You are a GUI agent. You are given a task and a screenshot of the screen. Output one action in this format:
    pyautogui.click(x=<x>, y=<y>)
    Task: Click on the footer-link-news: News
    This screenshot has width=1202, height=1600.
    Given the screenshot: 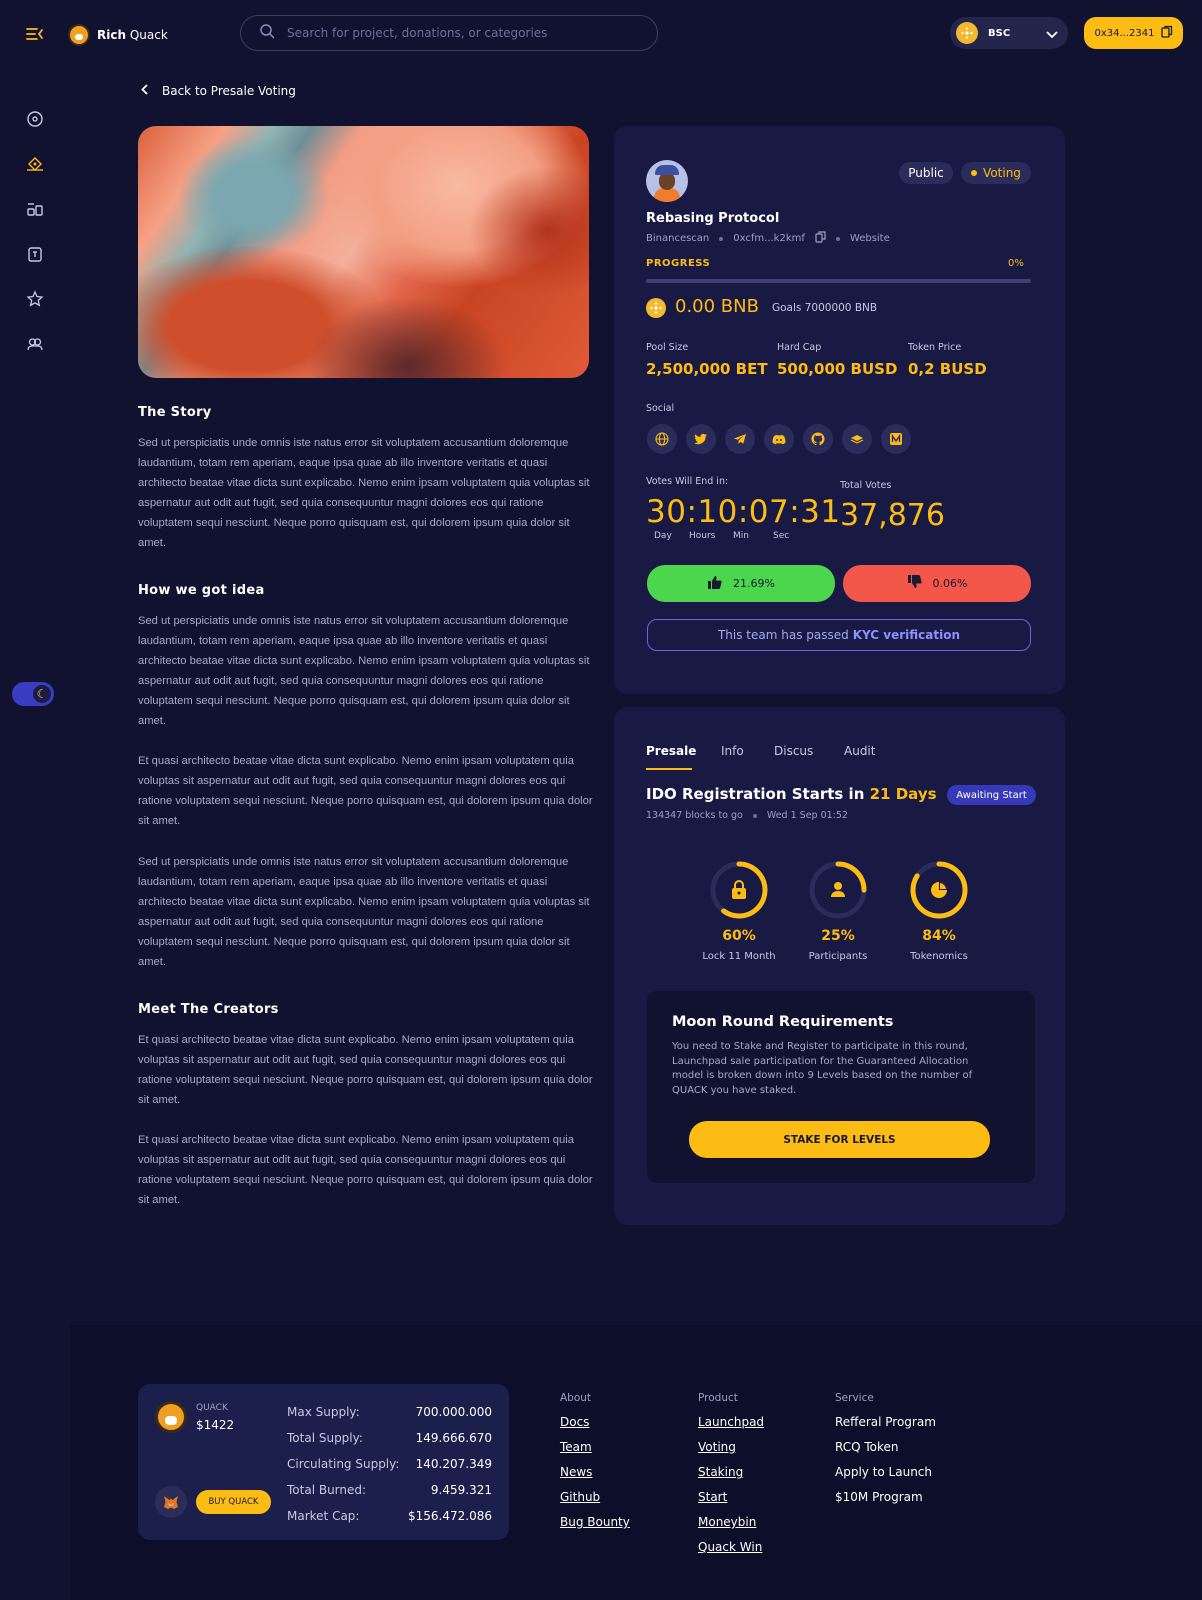 What is the action you would take?
    pyautogui.click(x=576, y=1472)
    